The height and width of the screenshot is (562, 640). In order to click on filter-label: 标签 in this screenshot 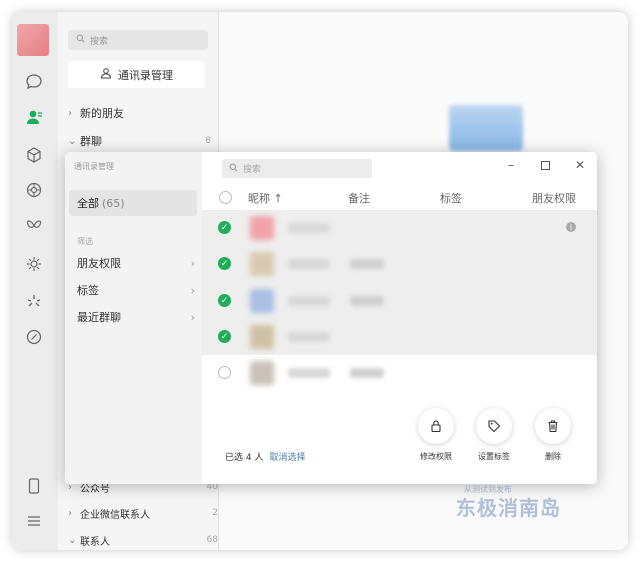, I will do `click(88, 290)`.